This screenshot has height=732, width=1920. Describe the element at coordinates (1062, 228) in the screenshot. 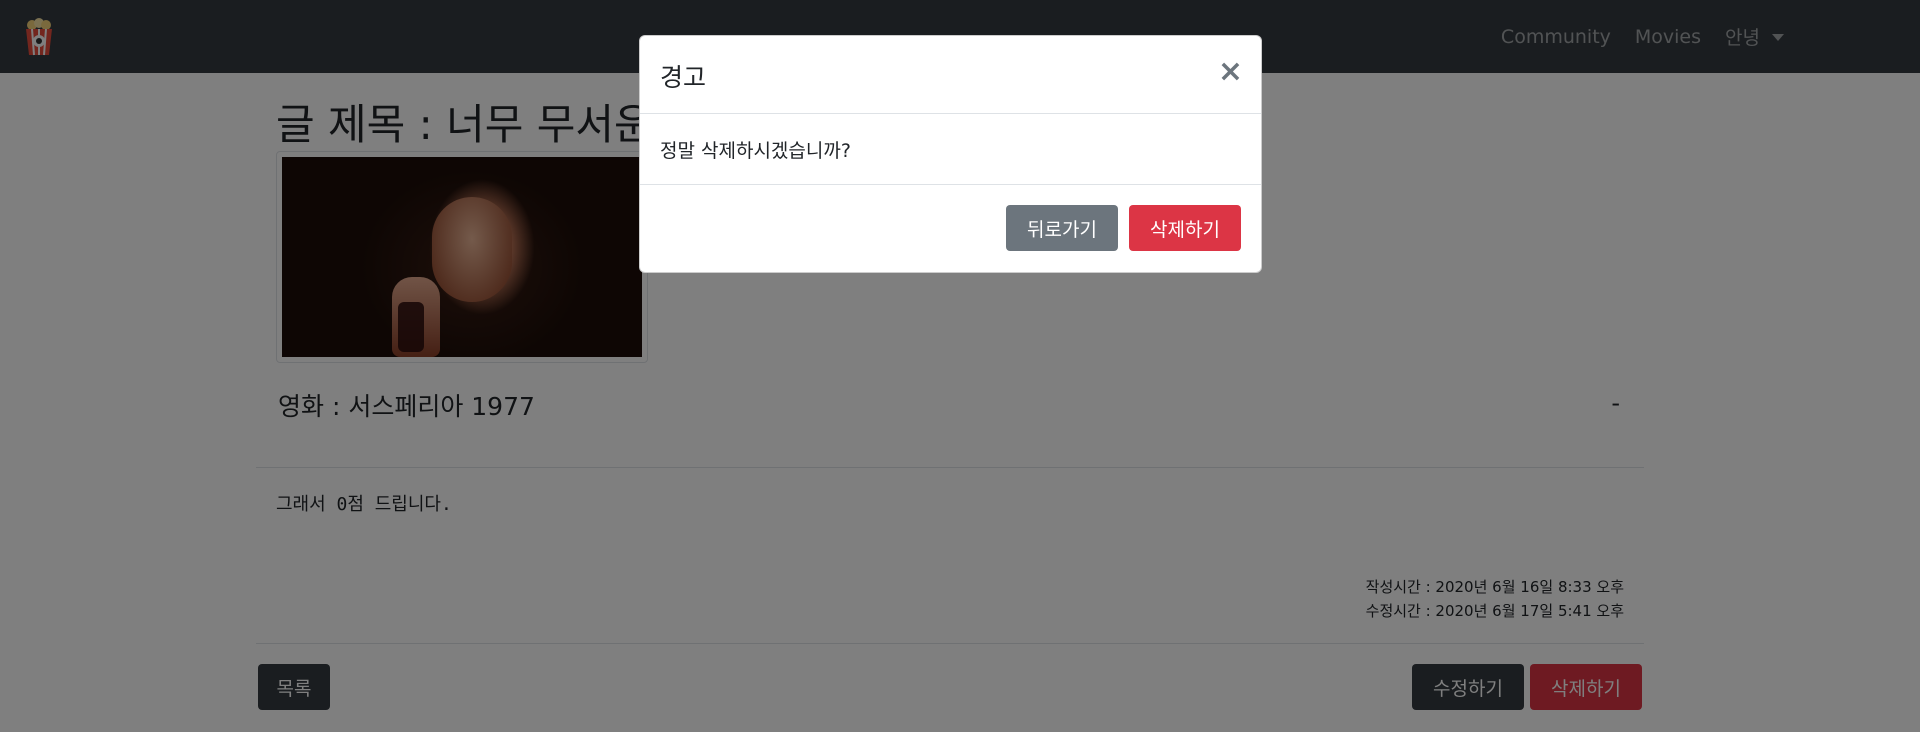

I see `back-button: 뒤로가기` at that location.